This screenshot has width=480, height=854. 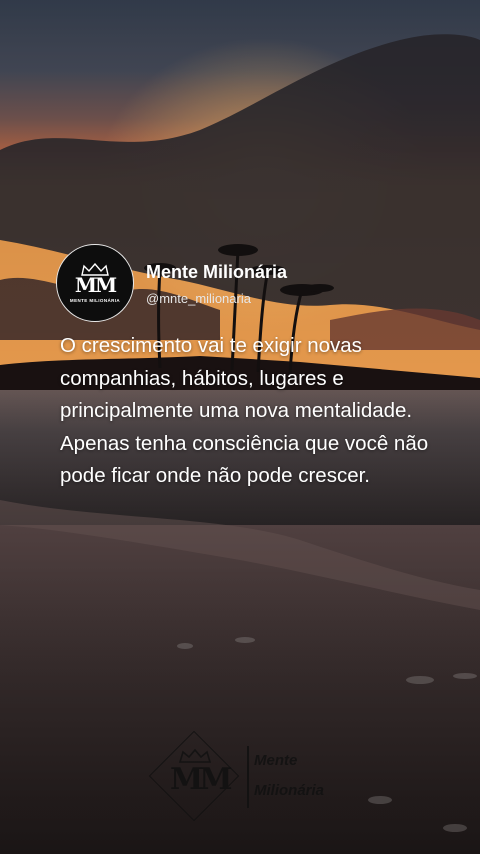 What do you see at coordinates (216, 272) in the screenshot?
I see `profile-name: Mente Milionária` at bounding box center [216, 272].